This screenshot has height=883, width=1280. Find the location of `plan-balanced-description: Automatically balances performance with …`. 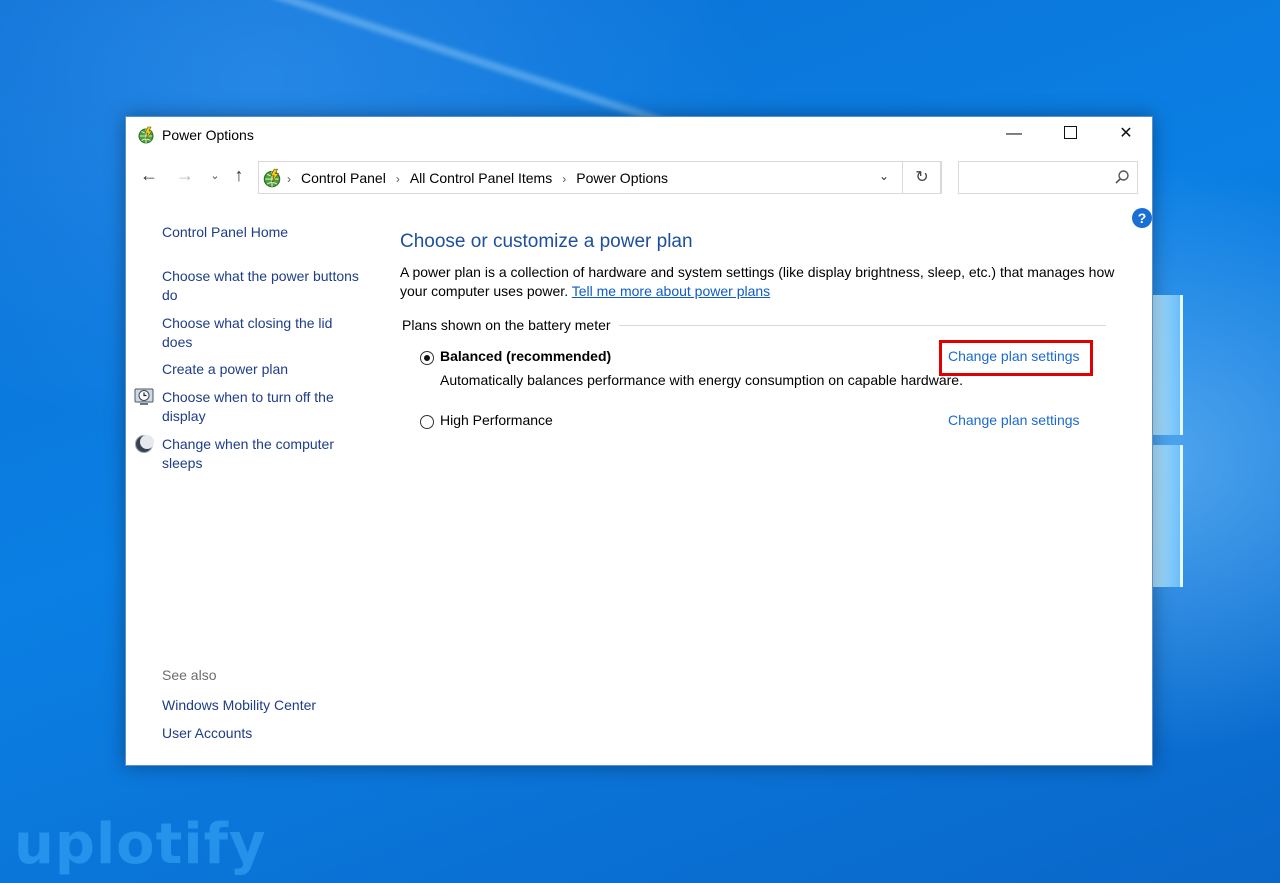

plan-balanced-description: Automatically balances performance with … is located at coordinates (701, 380).